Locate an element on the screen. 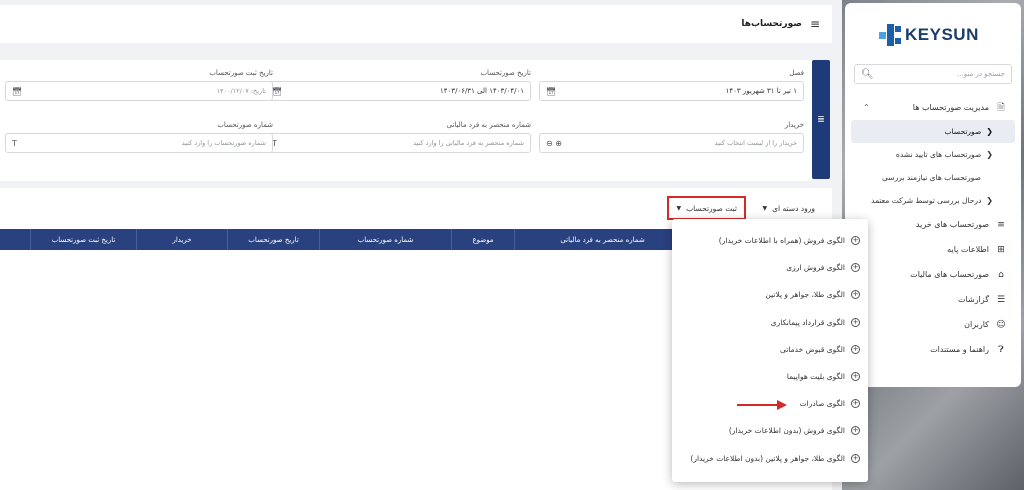 The image size is (1024, 490). filter-icon: ≣ is located at coordinates (821, 119).